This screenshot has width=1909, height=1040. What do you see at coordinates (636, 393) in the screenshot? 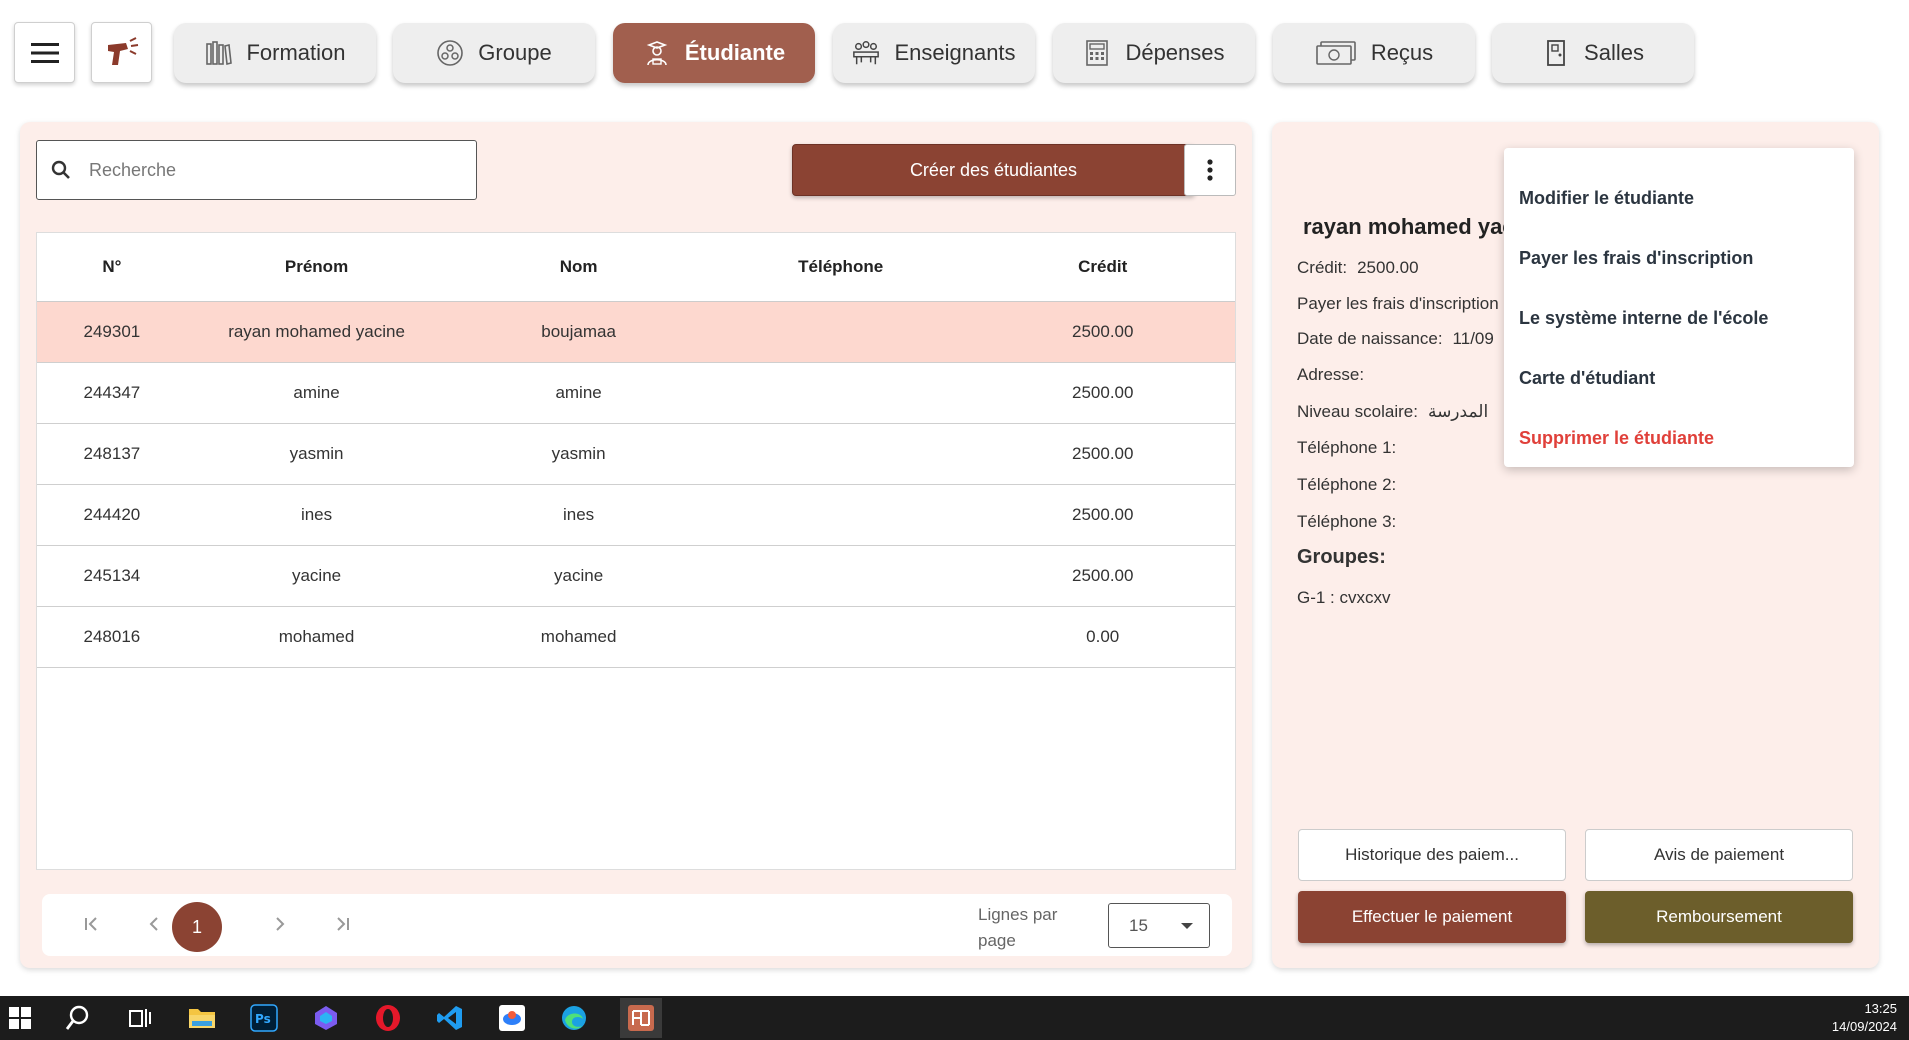
I see `table-row: 244347 amine amine 2500.00` at bounding box center [636, 393].